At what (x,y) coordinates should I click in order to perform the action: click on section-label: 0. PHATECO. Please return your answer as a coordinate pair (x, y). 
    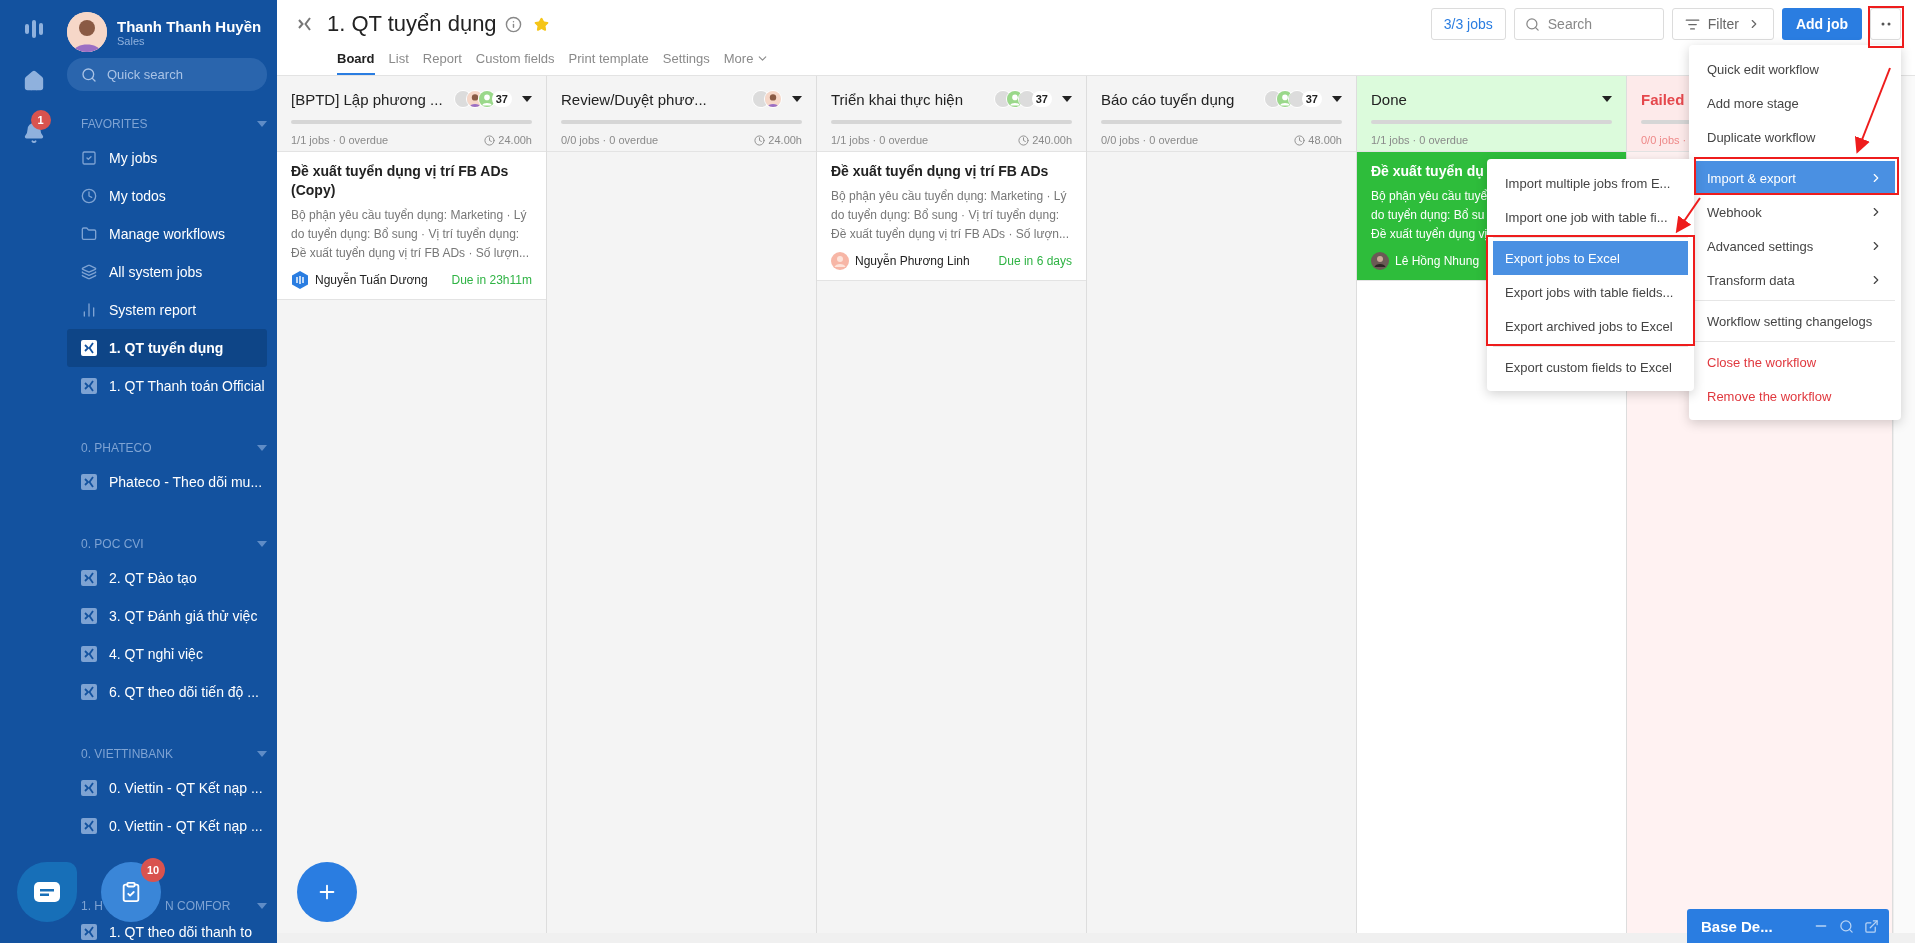
    Looking at the image, I should click on (116, 448).